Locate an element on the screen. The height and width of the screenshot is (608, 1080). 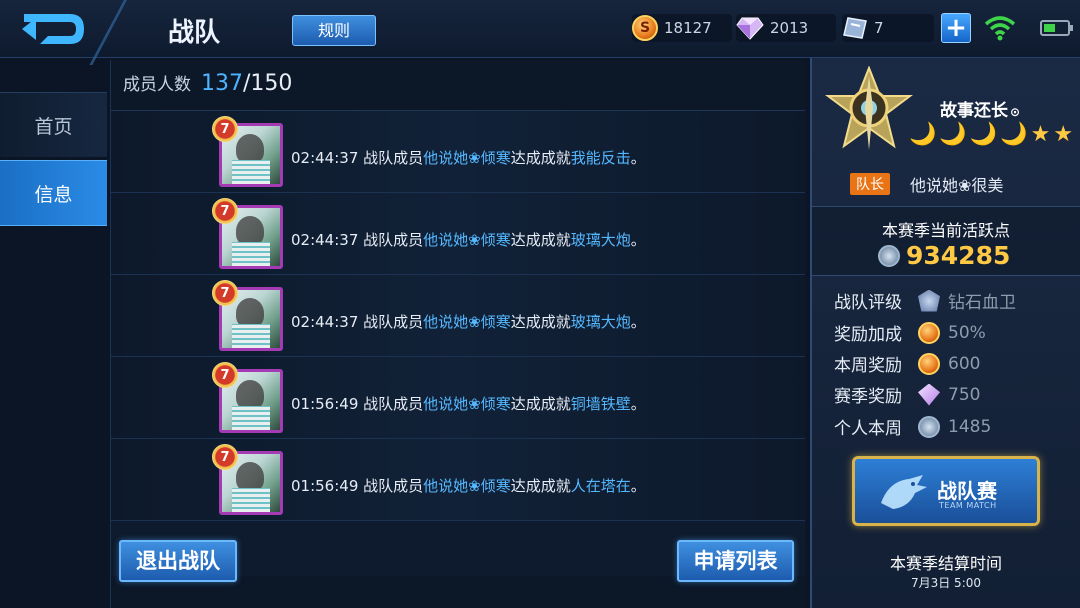
sidebar: 首页 信息 is located at coordinates (53, 160).